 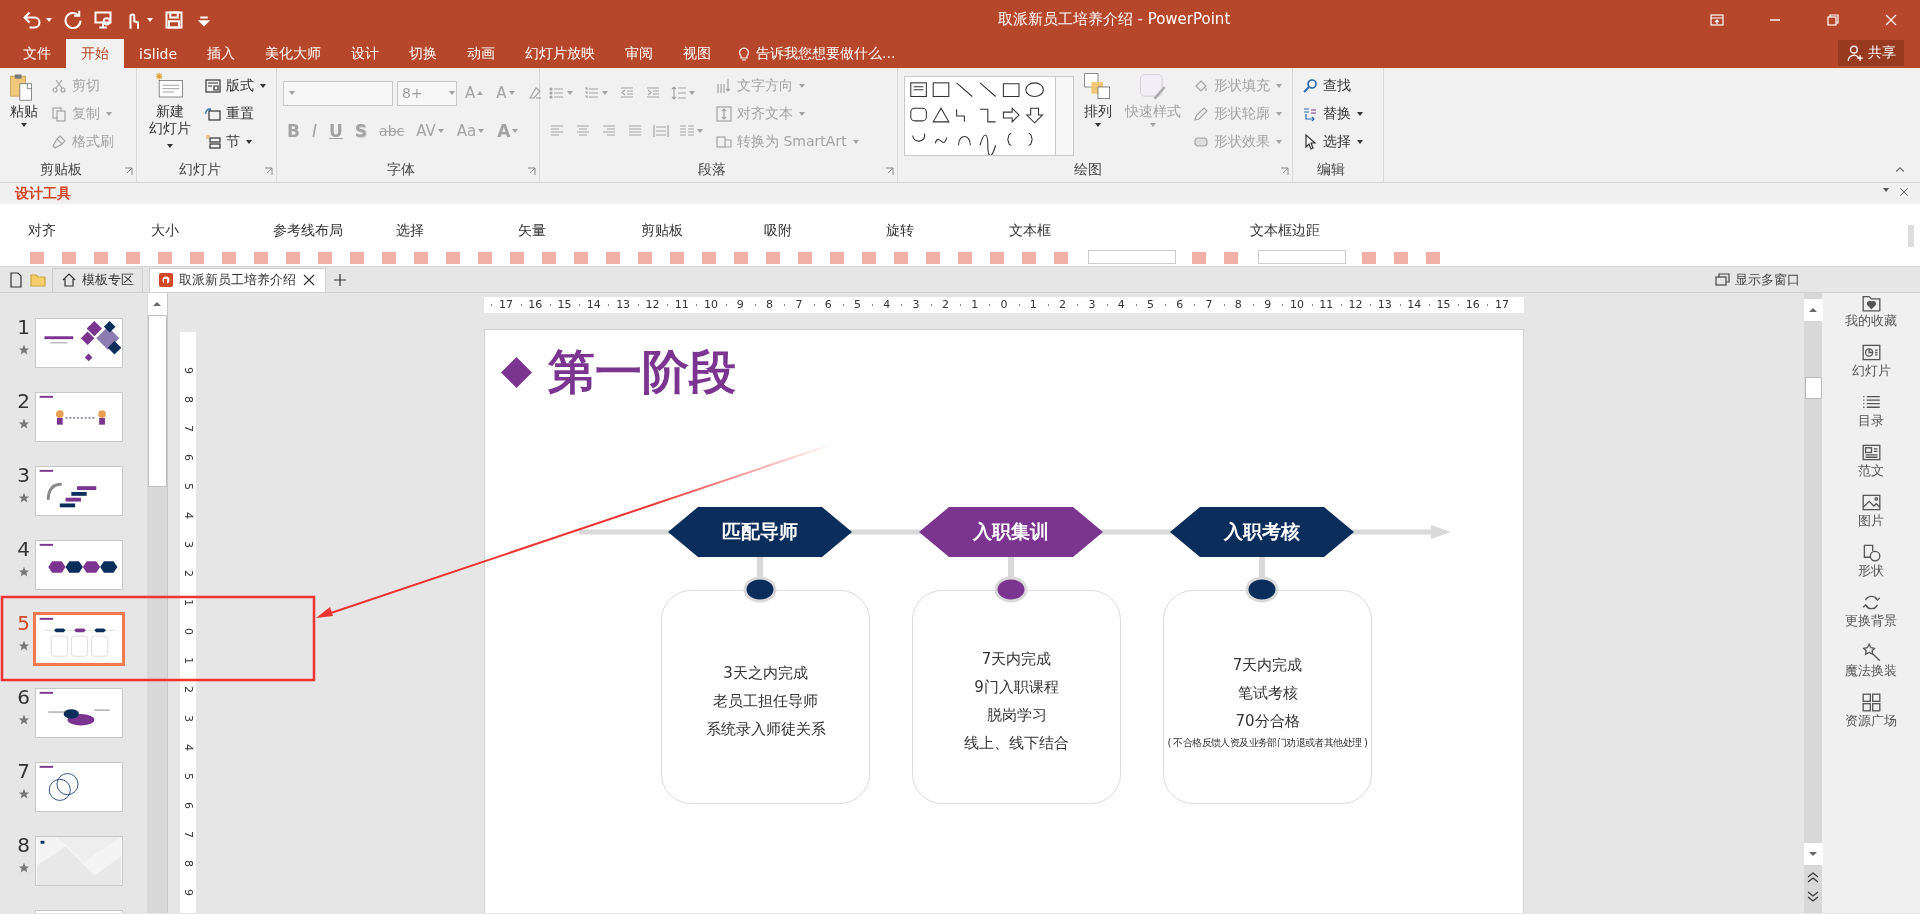 What do you see at coordinates (1871, 368) in the screenshot?
I see `side-panel-item: 幻灯片` at bounding box center [1871, 368].